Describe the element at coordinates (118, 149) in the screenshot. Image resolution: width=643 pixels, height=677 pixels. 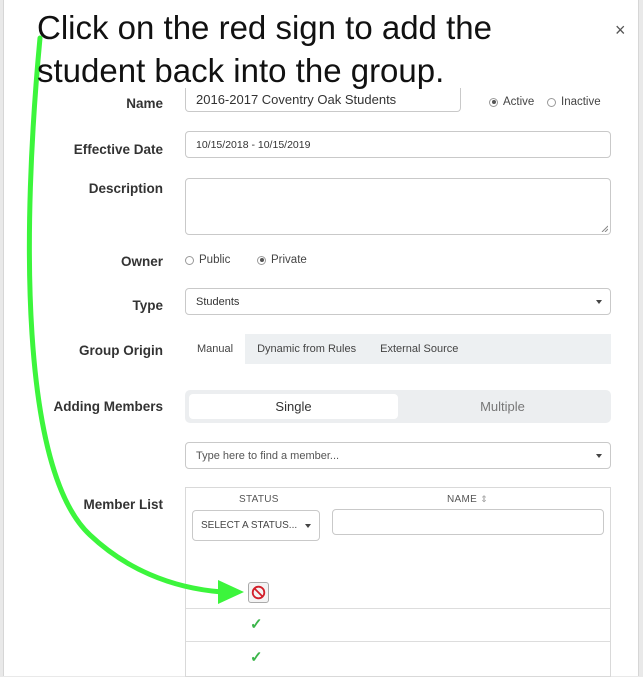
I see `effective-date-label: Effective Date` at that location.